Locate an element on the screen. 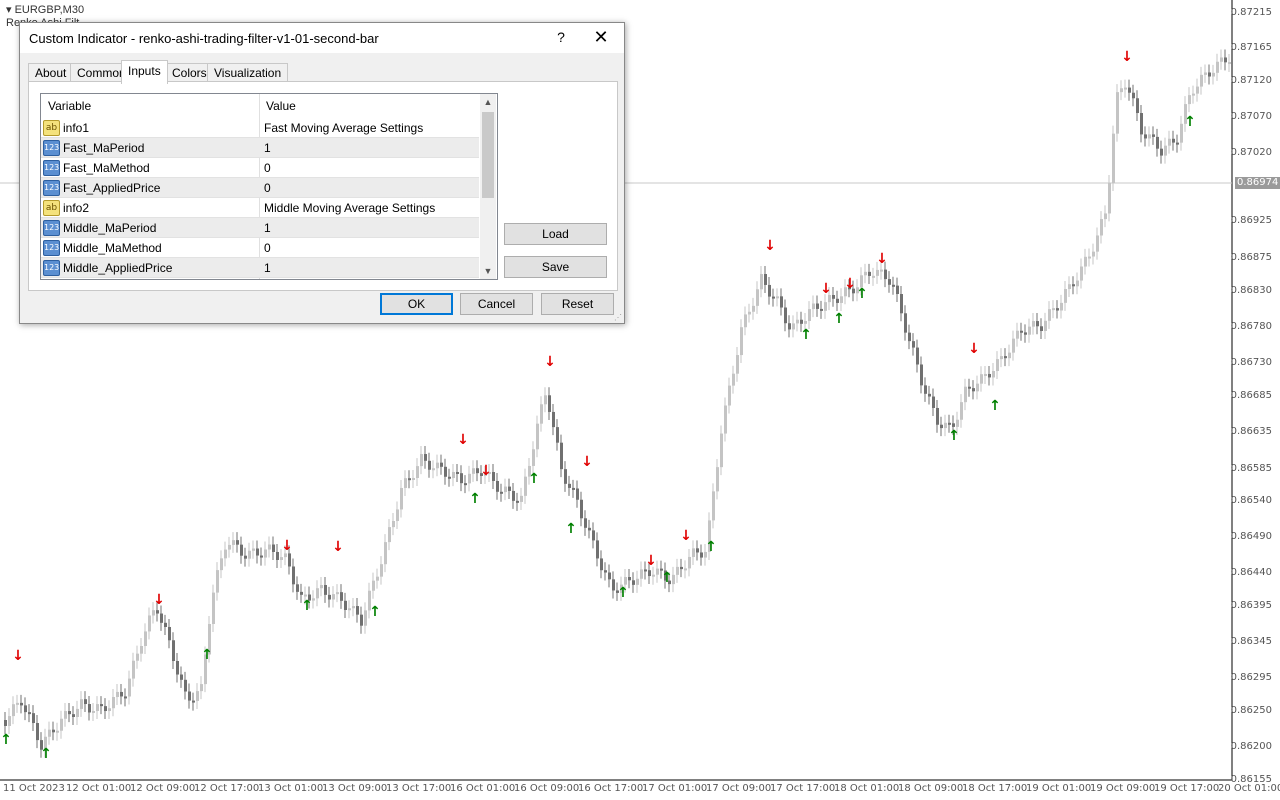 Image resolution: width=1280 pixels, height=800 pixels. price-tick-label: 0.86875 is located at coordinates (1251, 257).